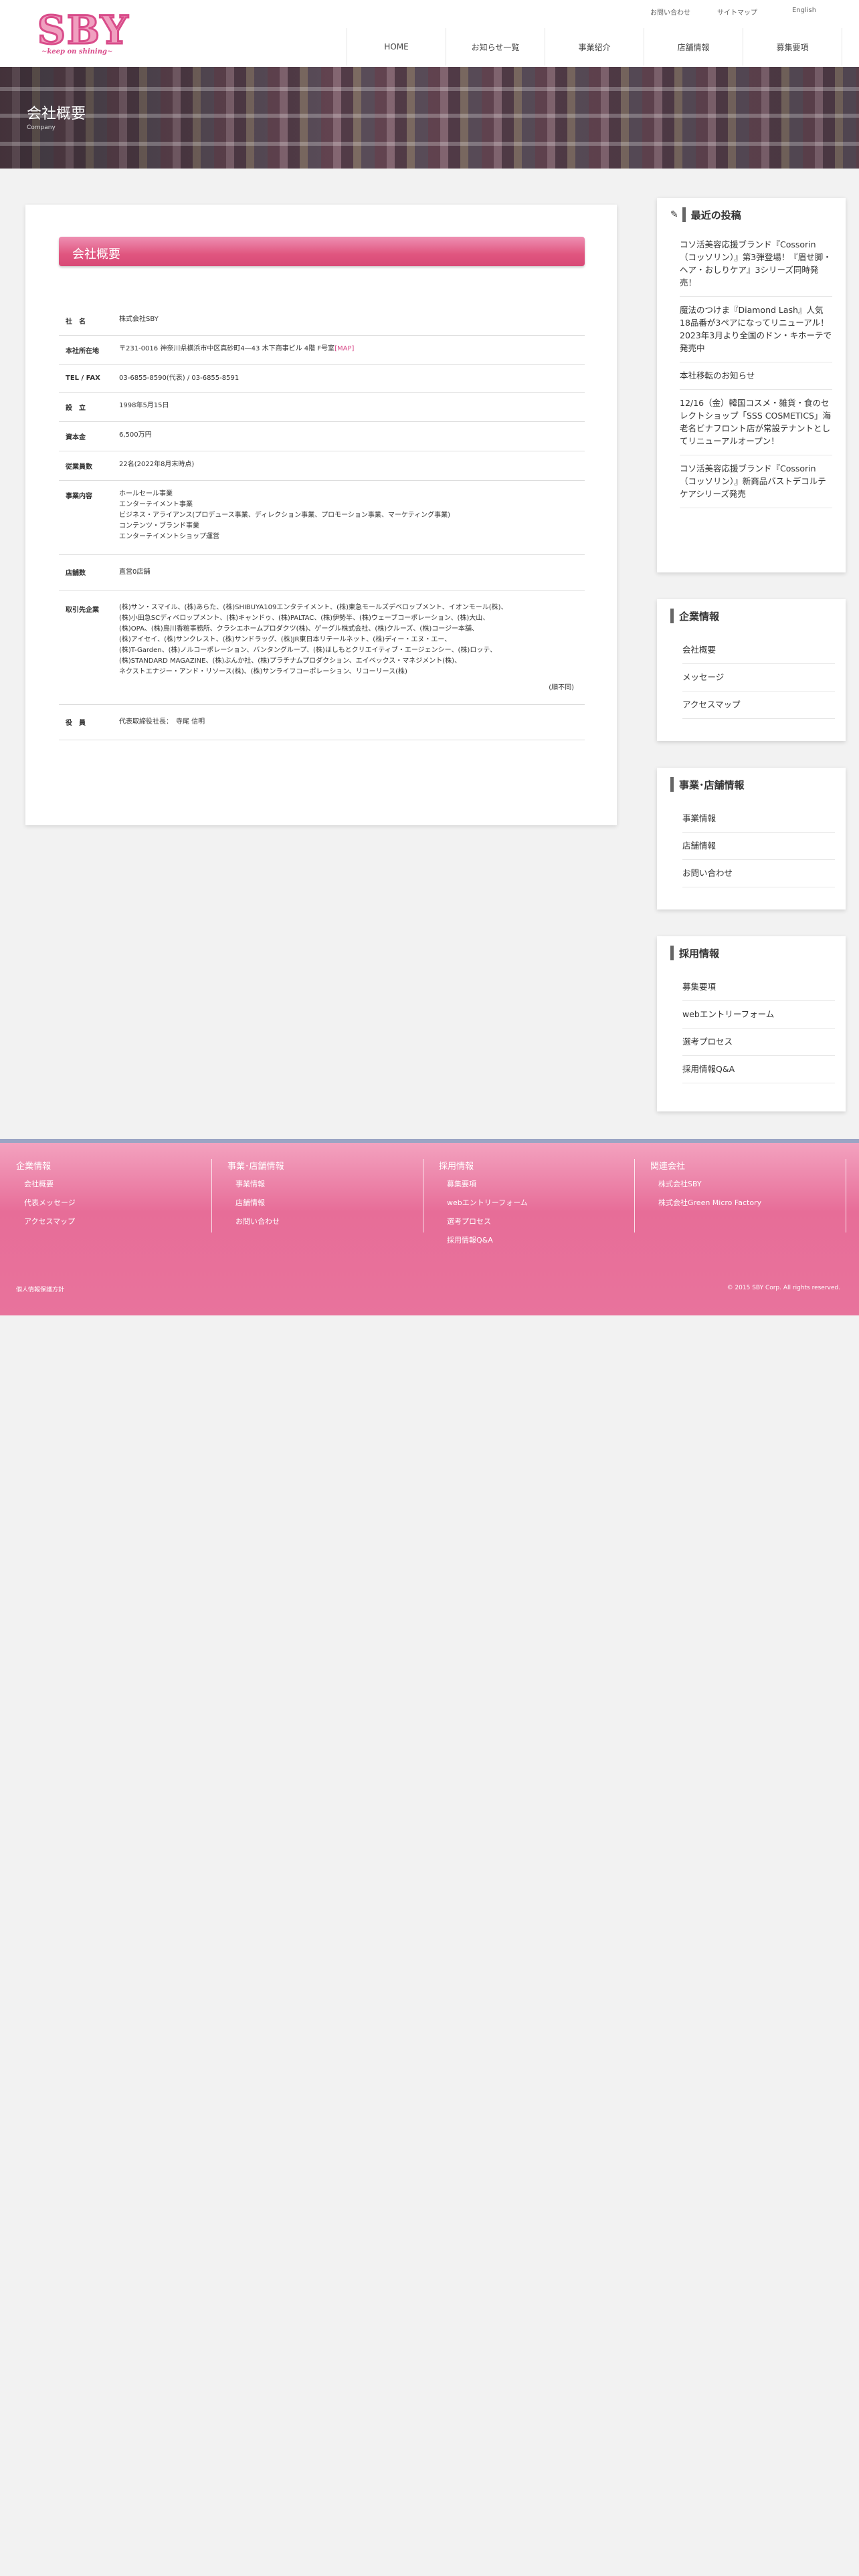  I want to click on widget-header: 企業情報, so click(694, 616).